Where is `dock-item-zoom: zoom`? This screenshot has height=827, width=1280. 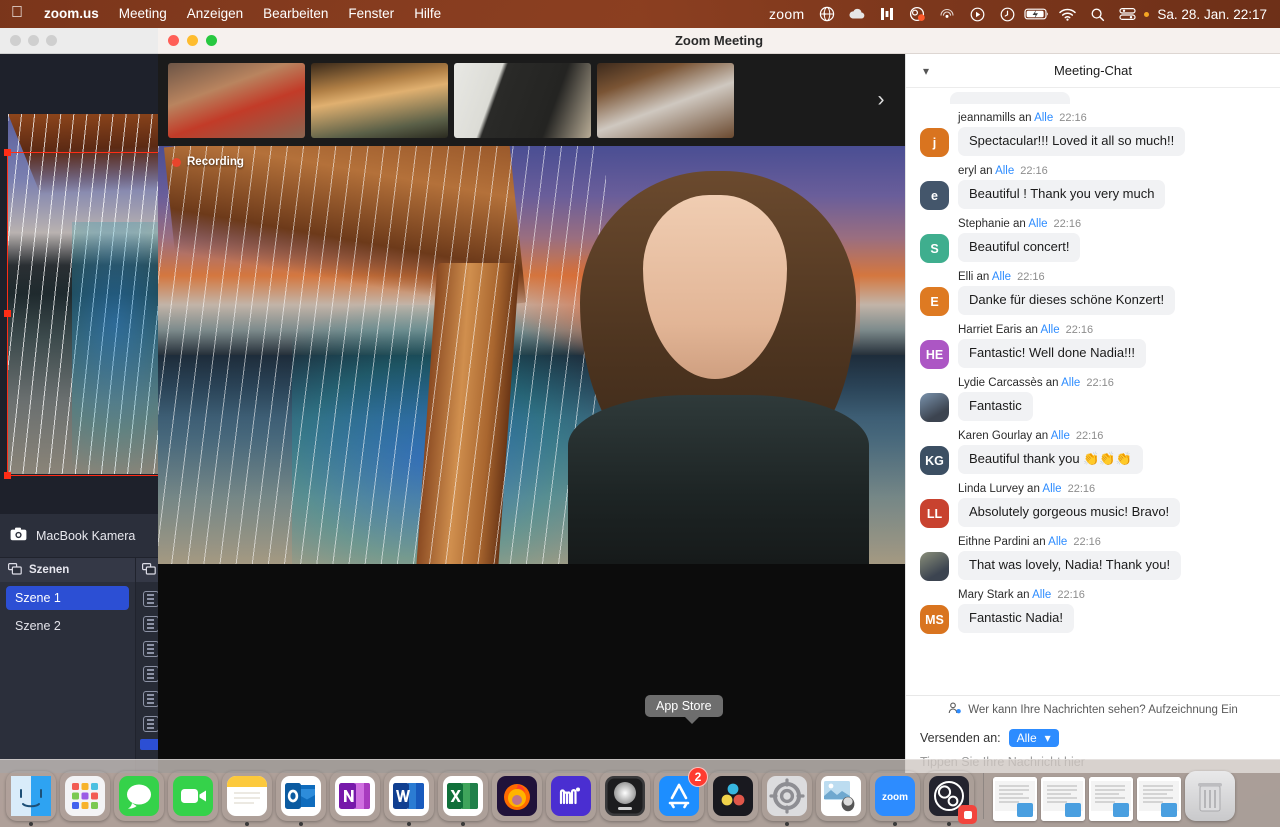 dock-item-zoom: zoom is located at coordinates (895, 798).